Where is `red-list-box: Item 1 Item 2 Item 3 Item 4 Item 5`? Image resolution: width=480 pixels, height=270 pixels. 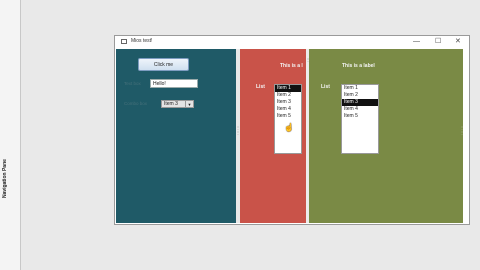 red-list-box: Item 1 Item 2 Item 3 Item 4 Item 5 is located at coordinates (288, 119).